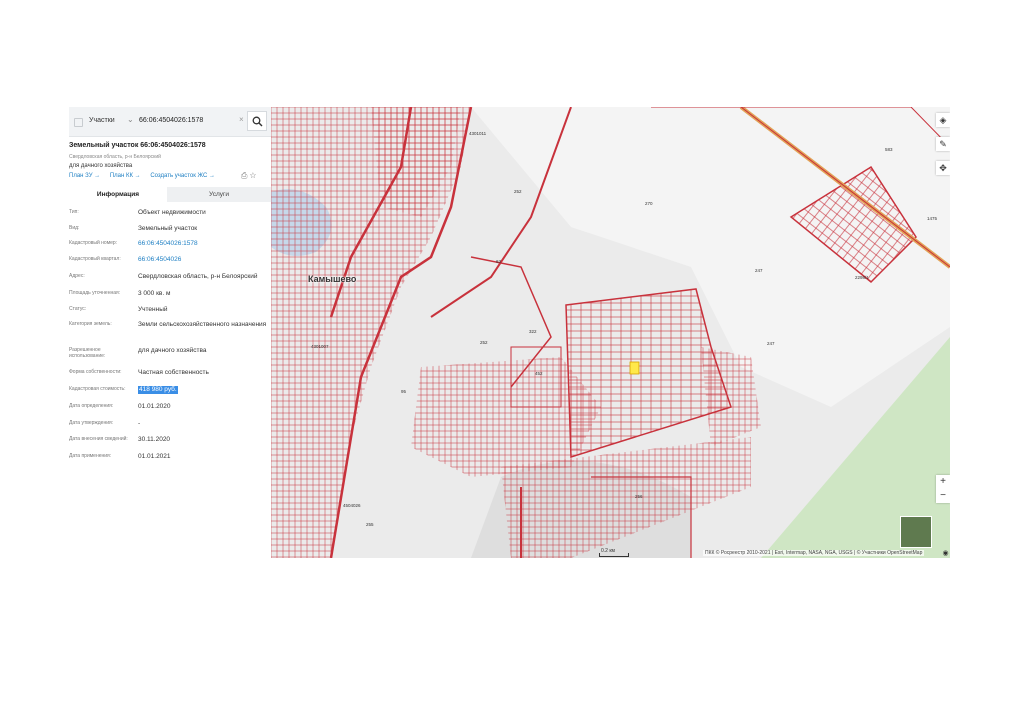 The image size is (1023, 723). Describe the element at coordinates (889, 149) in the screenshot. I see `map-label: 583` at that location.